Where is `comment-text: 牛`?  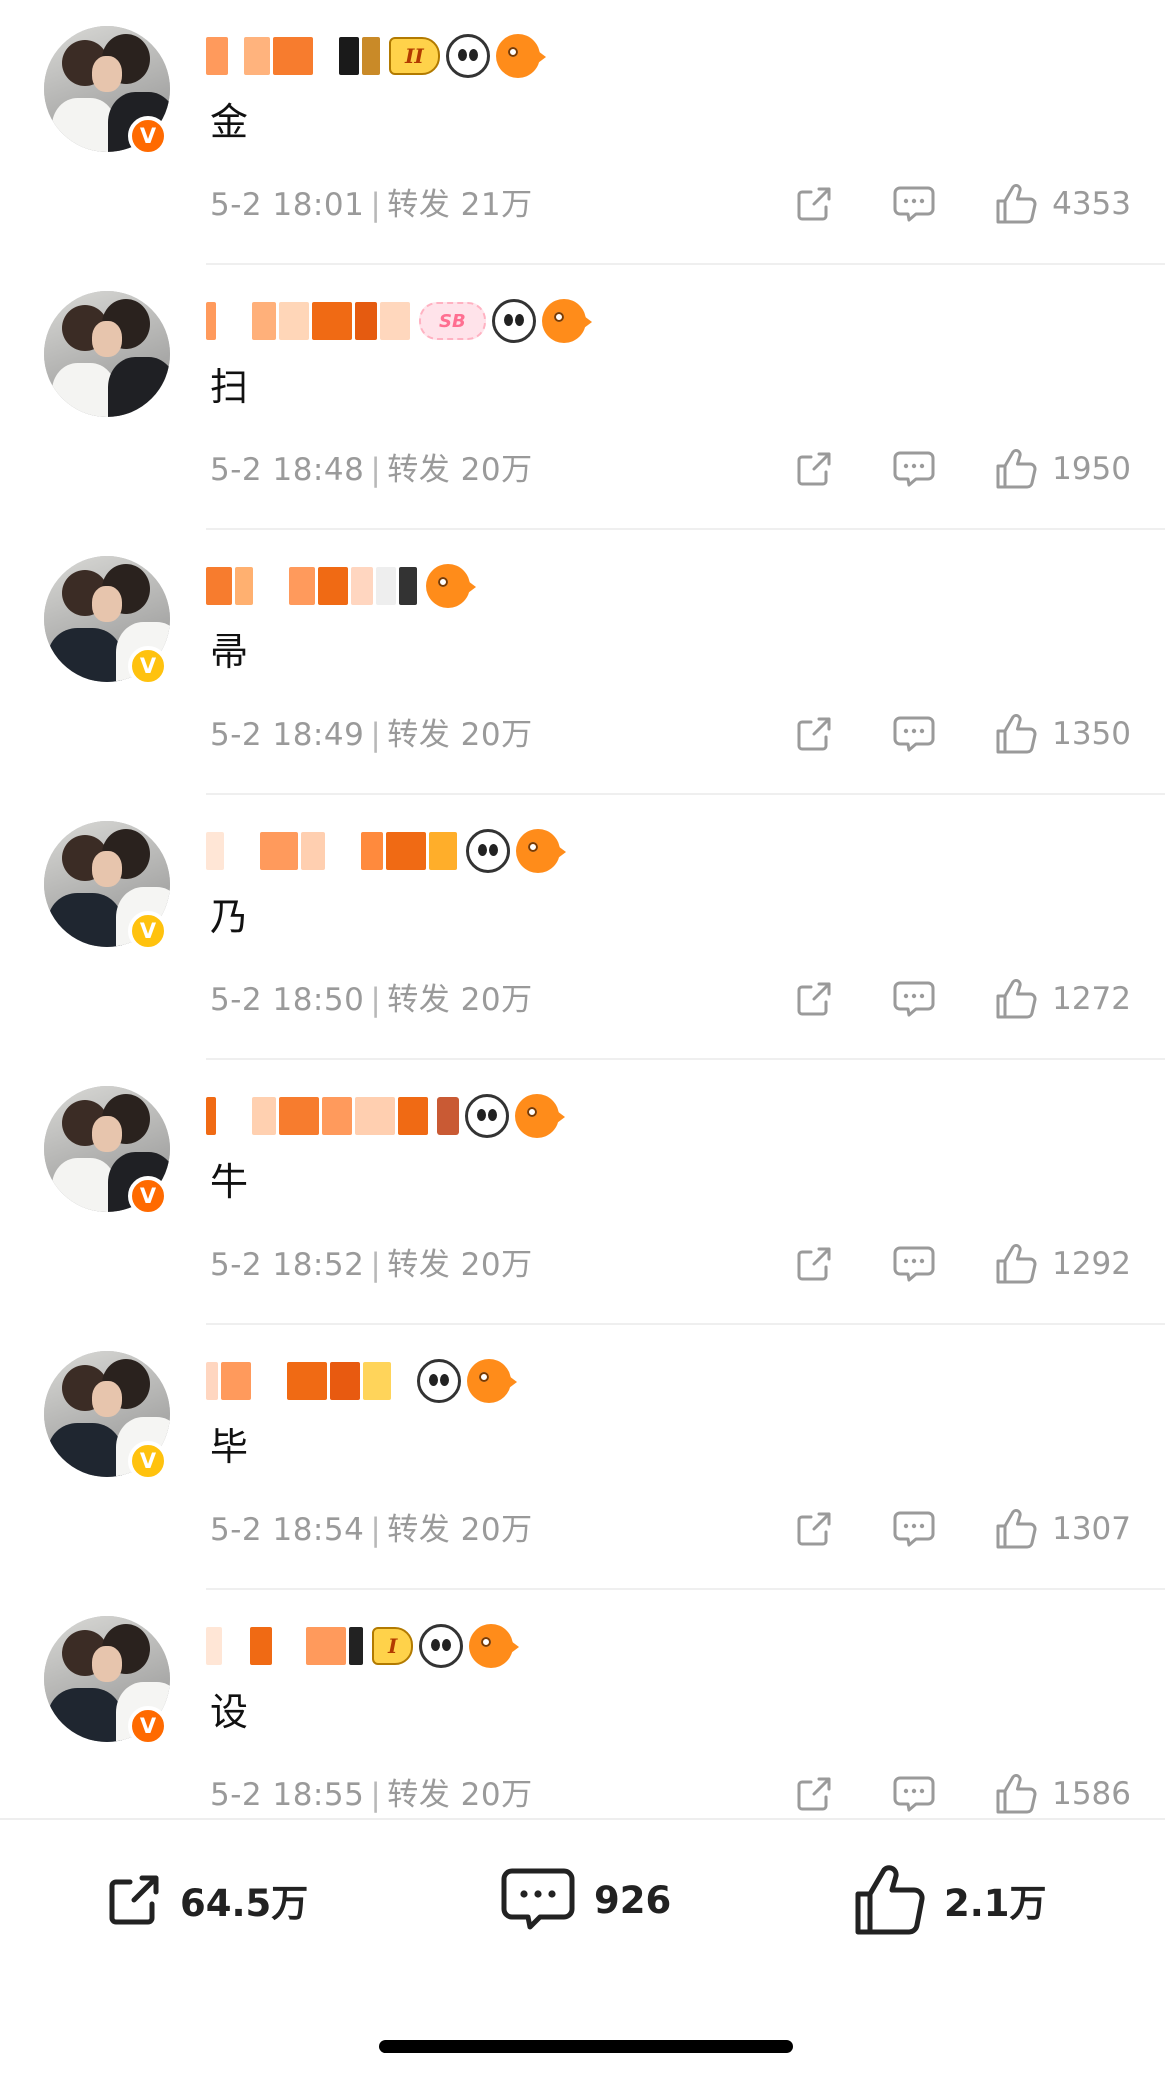
comment-text: 牛 is located at coordinates (229, 1182).